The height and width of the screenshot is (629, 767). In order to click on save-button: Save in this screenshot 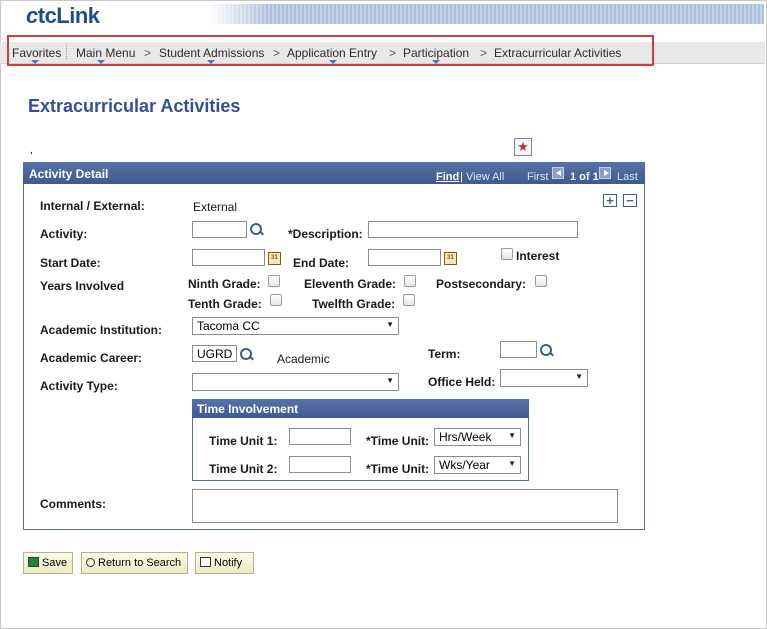, I will do `click(48, 563)`.